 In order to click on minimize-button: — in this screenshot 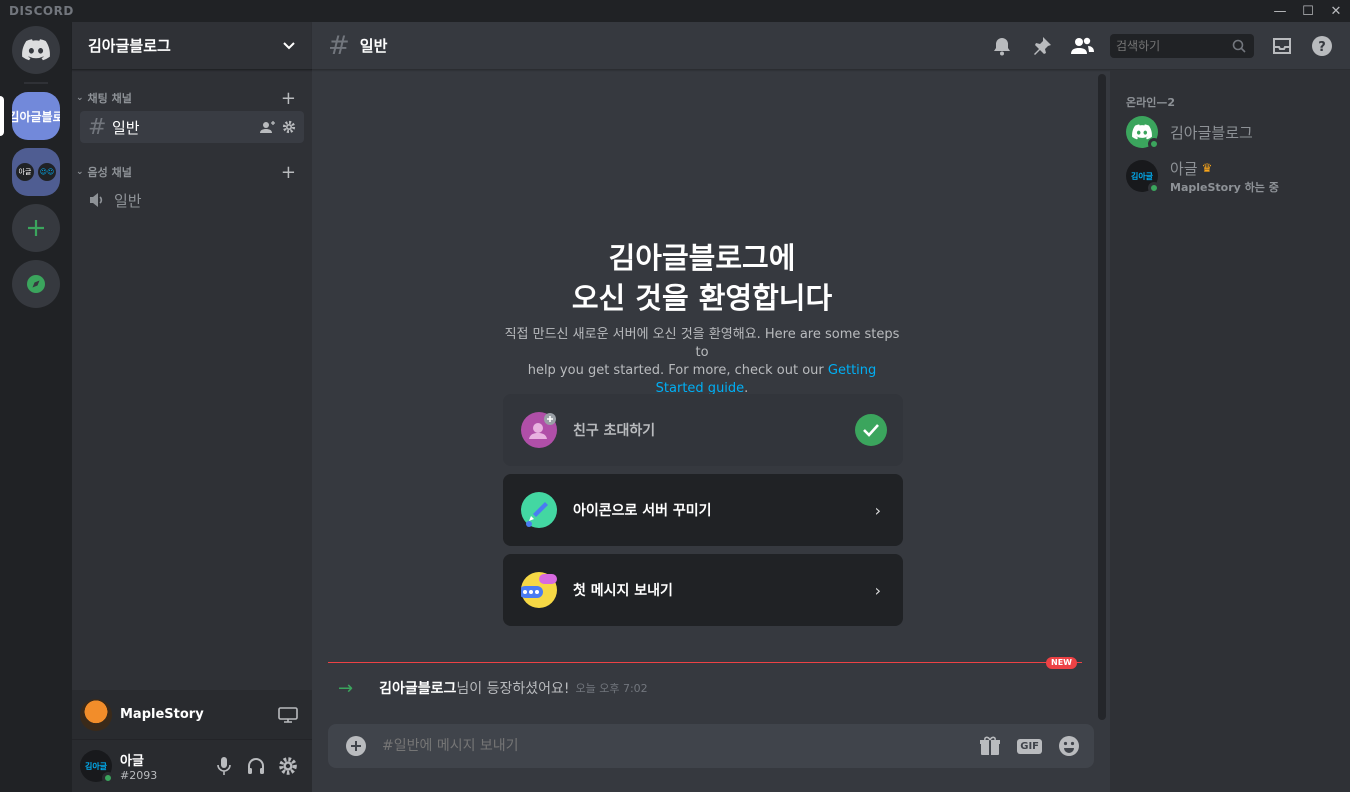, I will do `click(1280, 11)`.